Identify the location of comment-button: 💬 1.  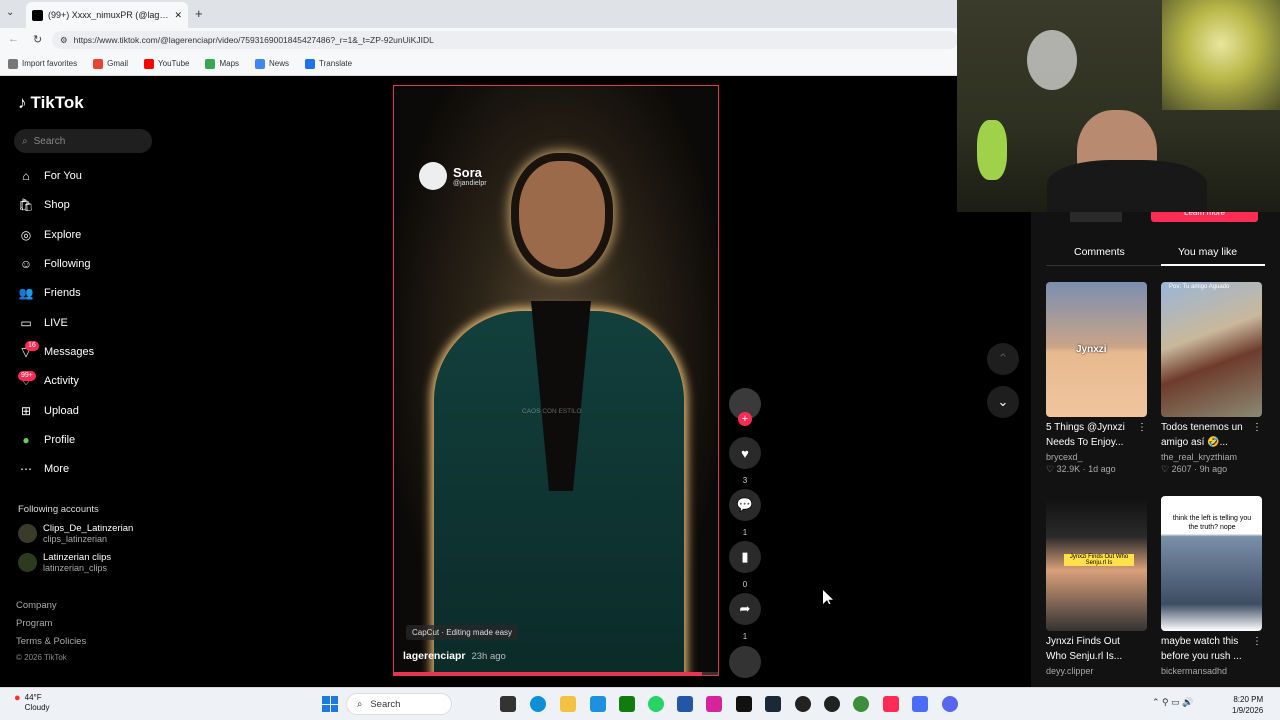
(745, 513).